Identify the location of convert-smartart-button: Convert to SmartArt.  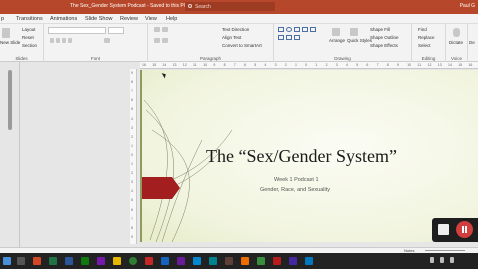
(242, 45).